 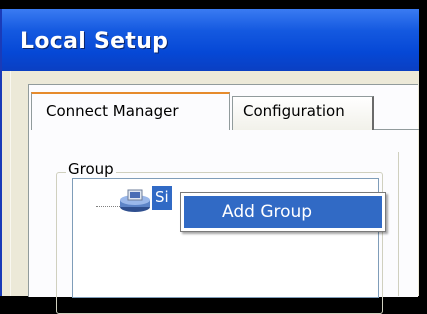 What do you see at coordinates (396, 129) in the screenshot?
I see `tab-strip-line` at bounding box center [396, 129].